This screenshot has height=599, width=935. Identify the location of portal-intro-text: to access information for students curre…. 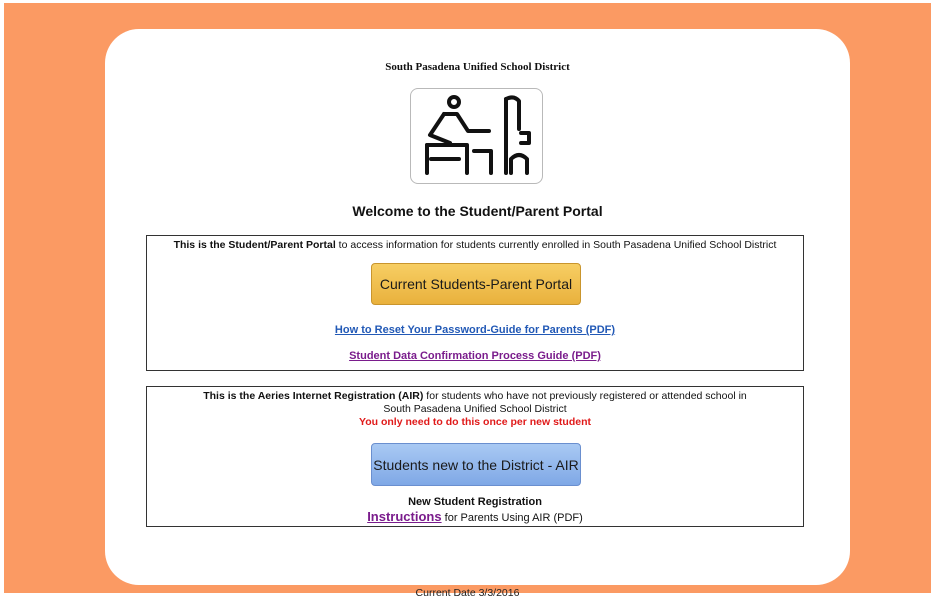
(556, 245).